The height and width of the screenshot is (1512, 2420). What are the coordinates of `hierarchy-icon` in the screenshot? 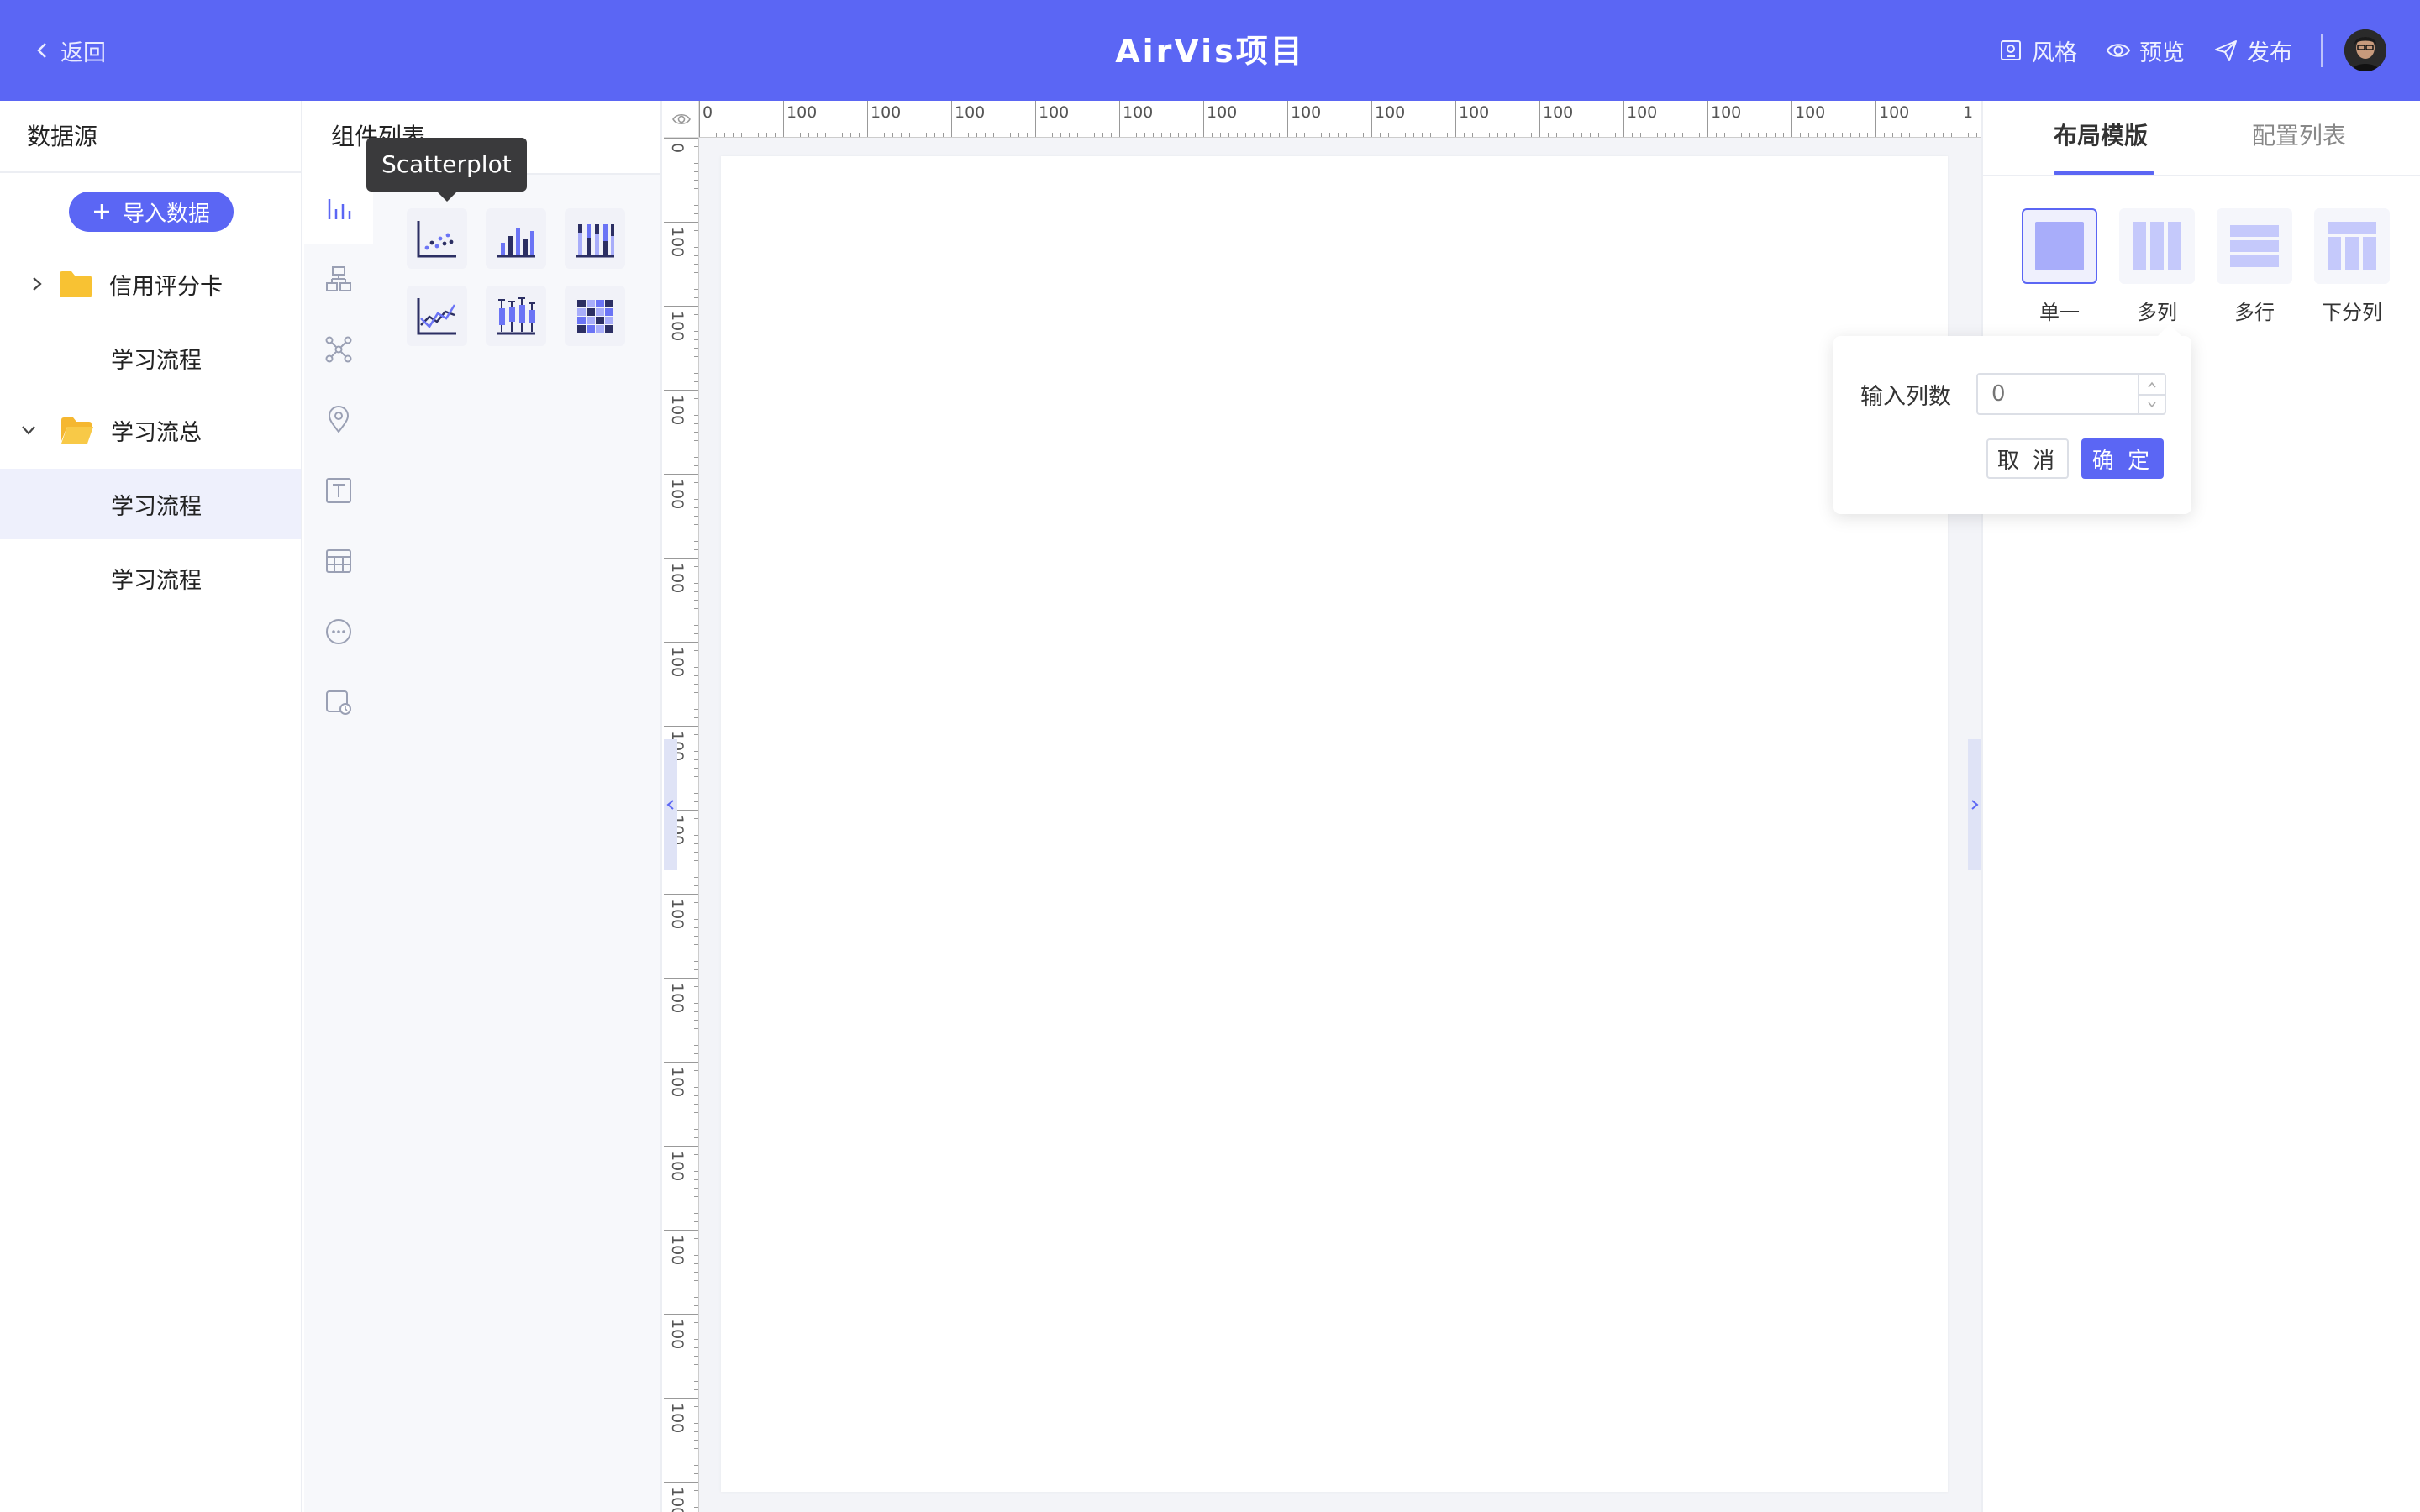 It's located at (338, 278).